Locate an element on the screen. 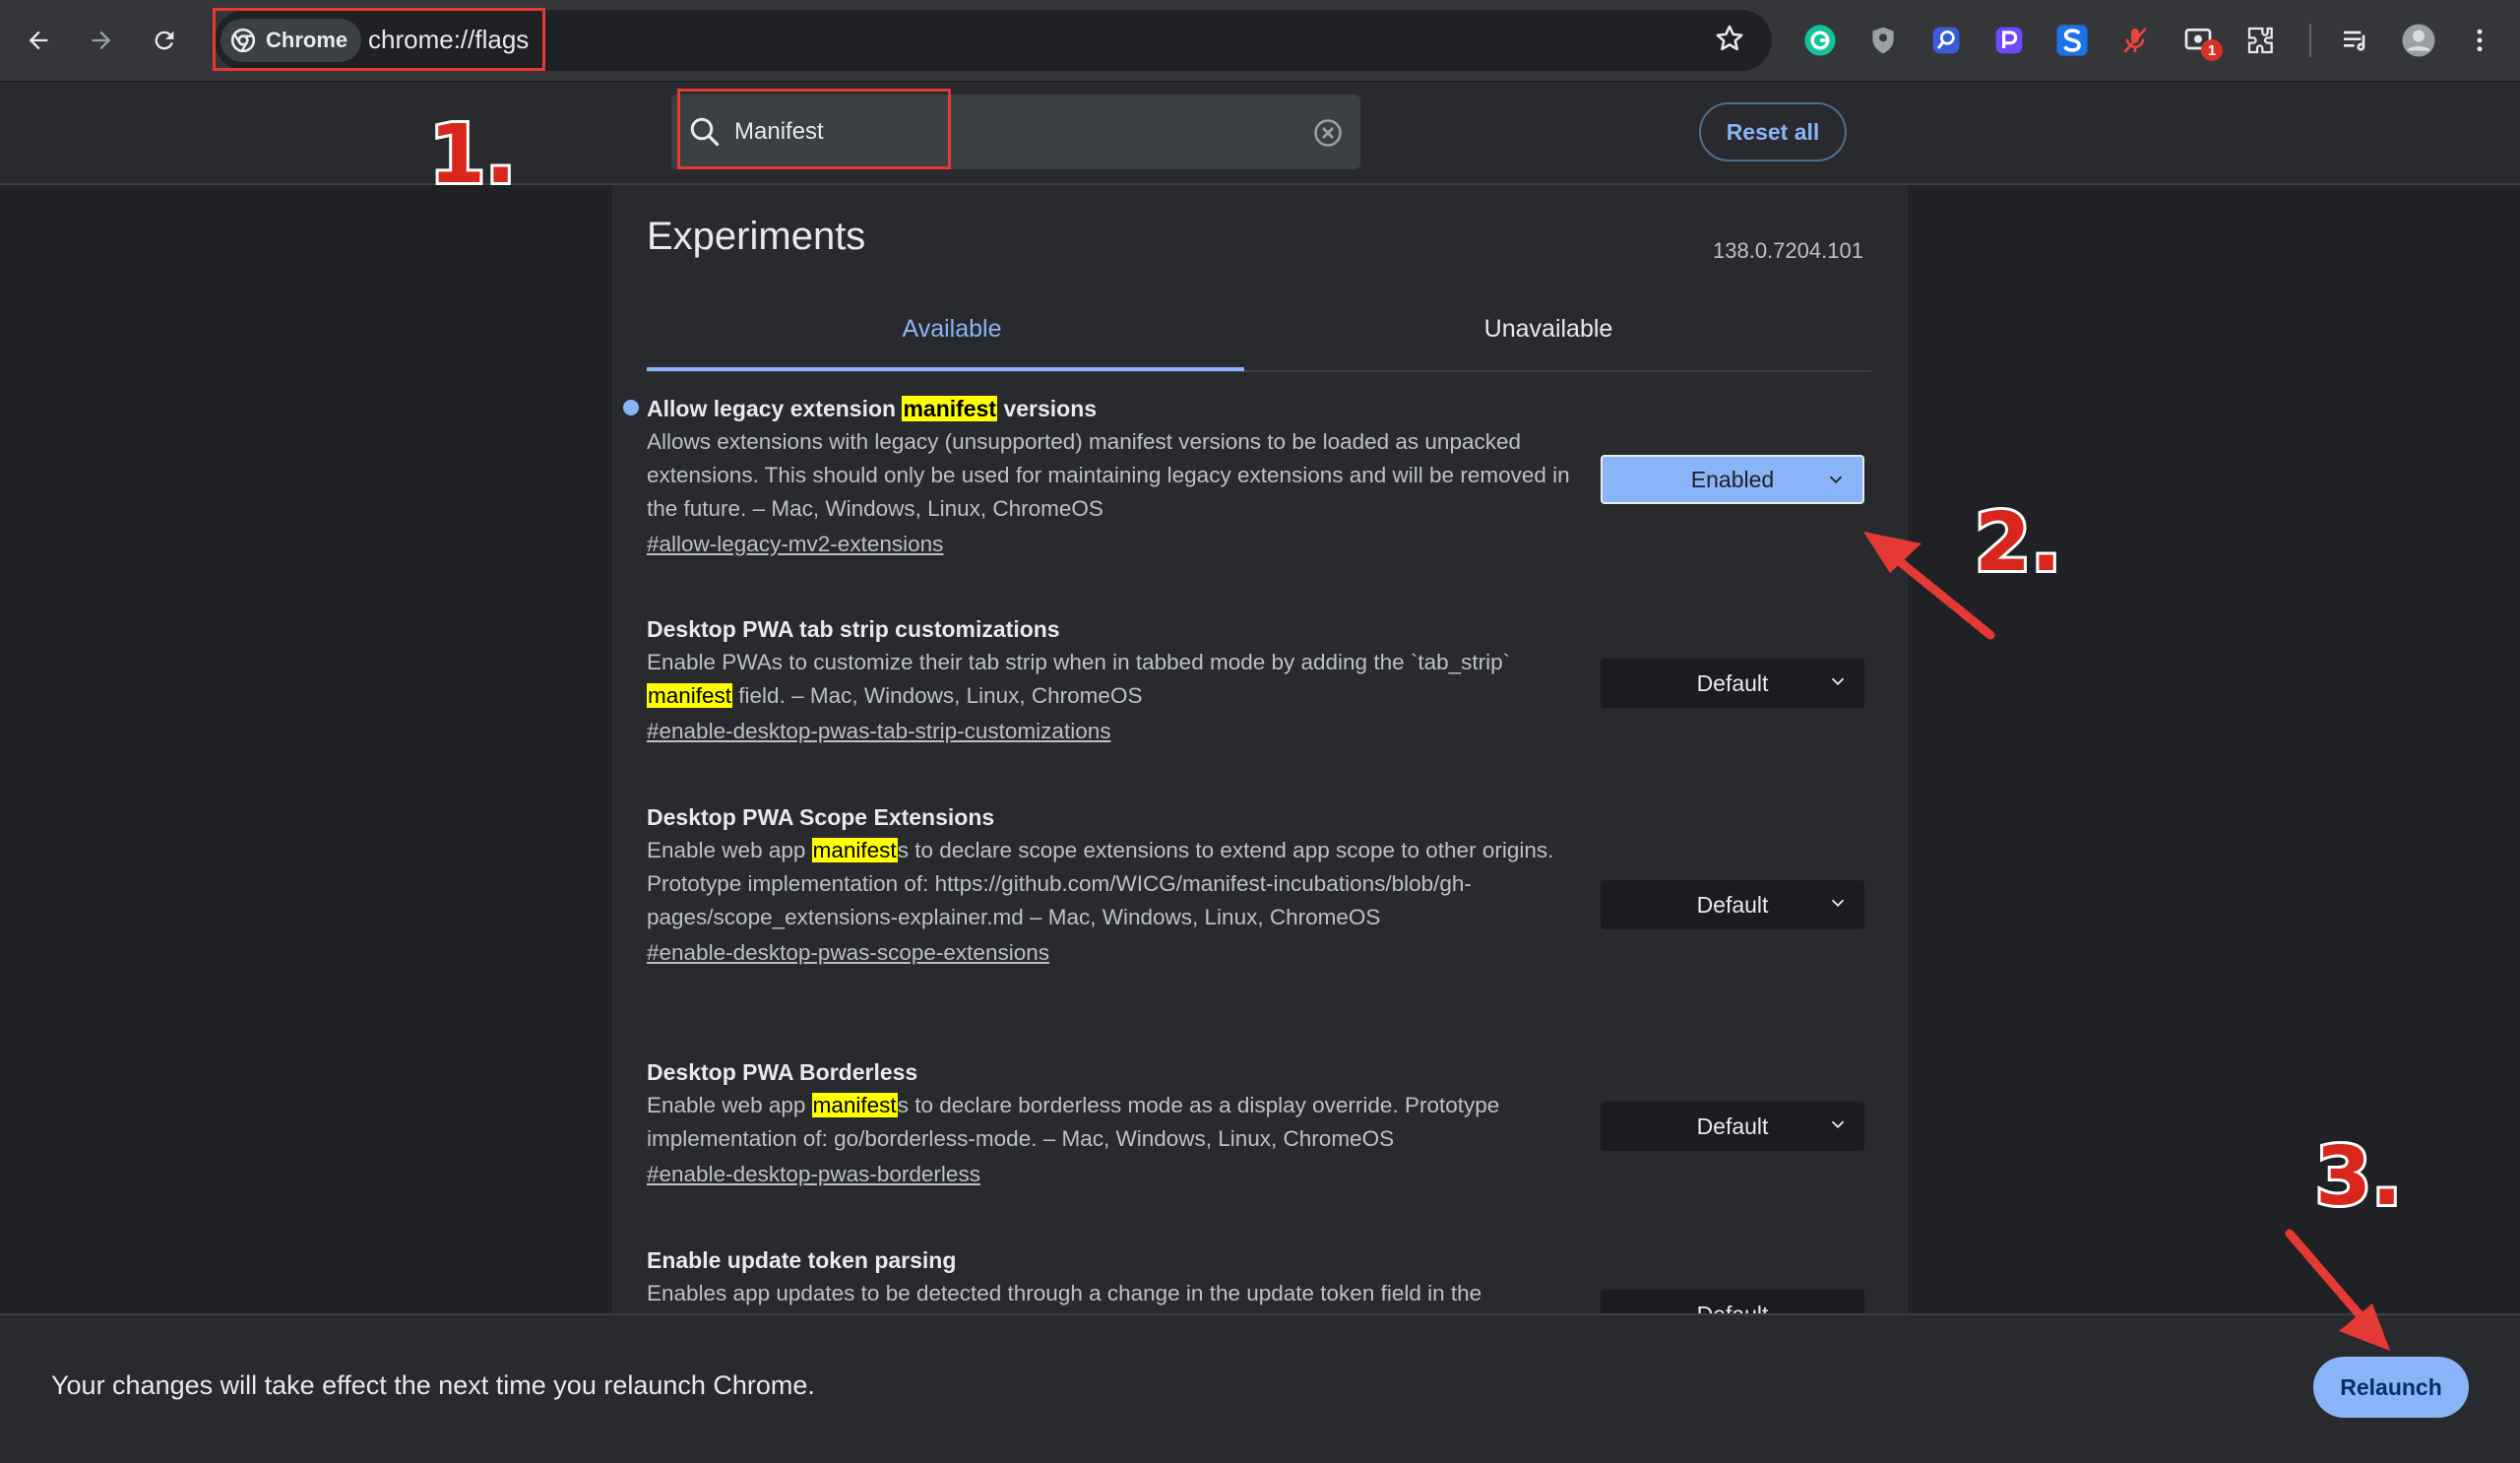 Image resolution: width=2520 pixels, height=1463 pixels. annotation-arrows is located at coordinates (2126, 941).